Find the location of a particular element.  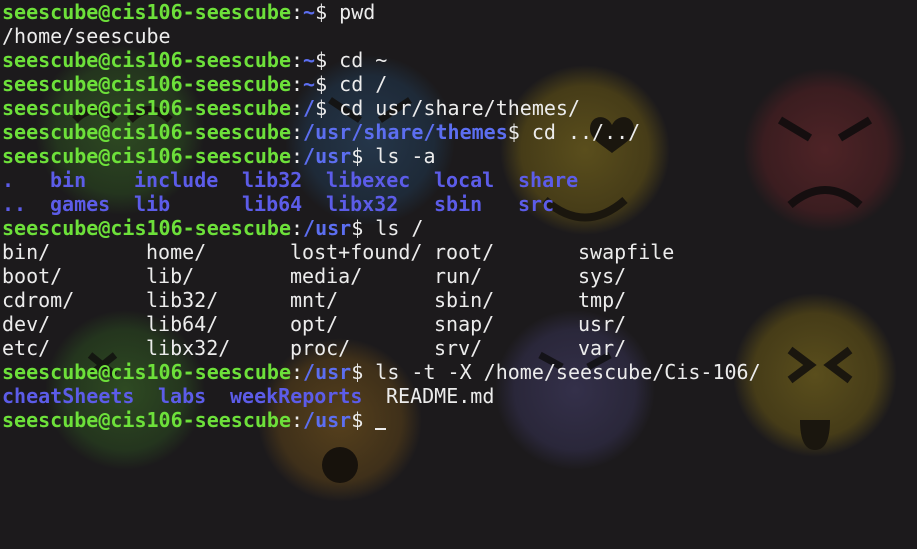

file-entry: var/ is located at coordinates (602, 348).